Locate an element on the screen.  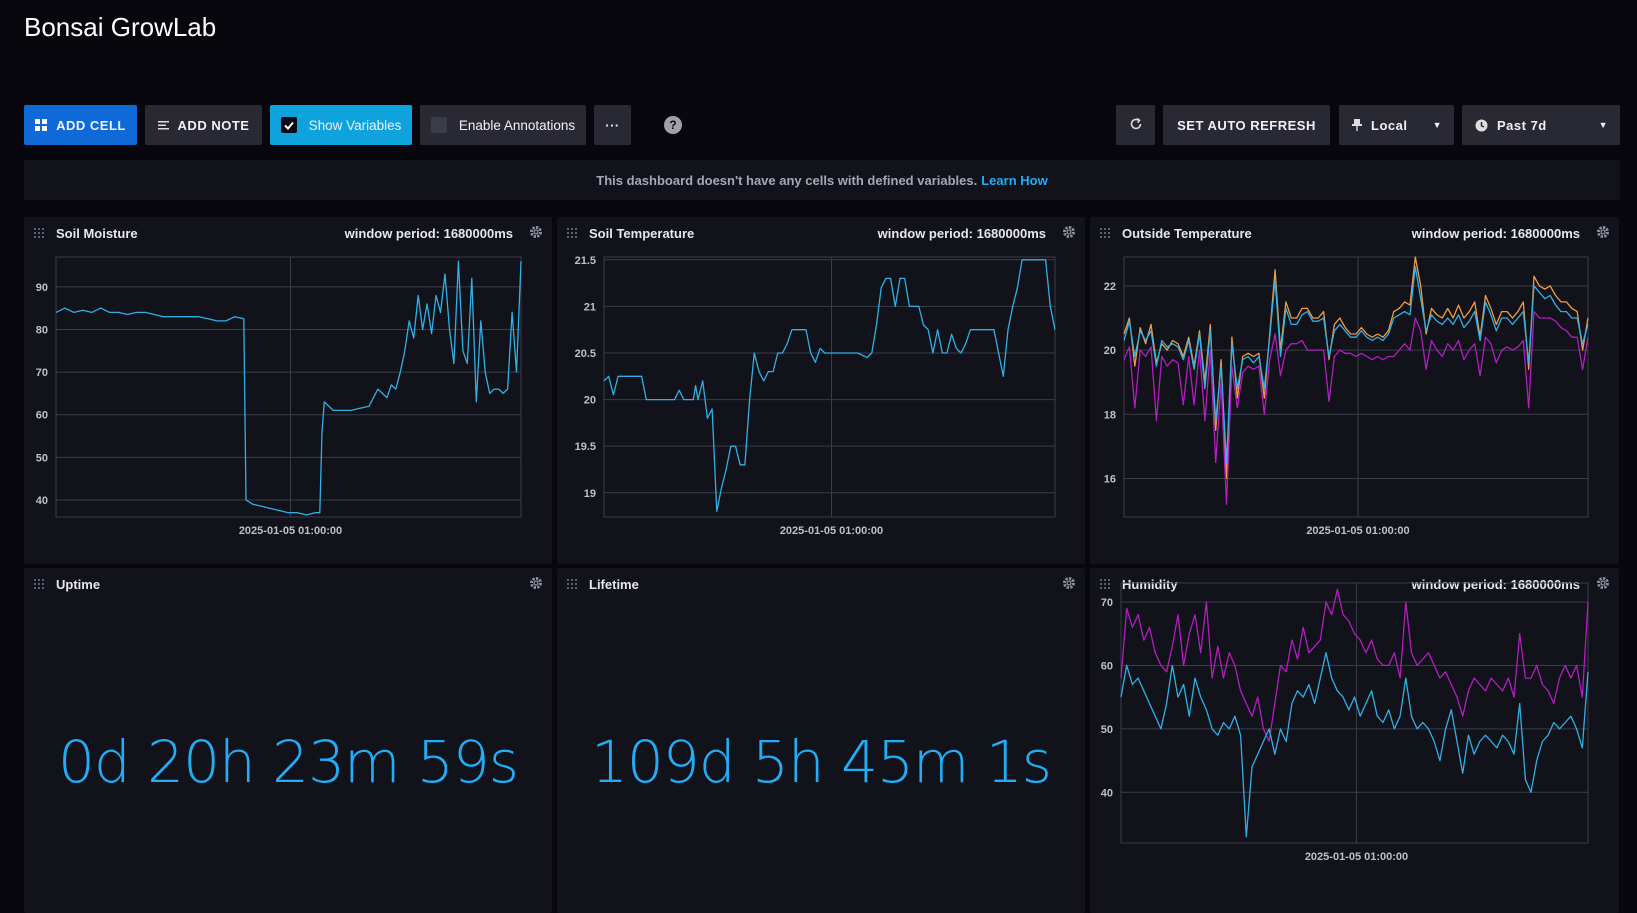
enable-annotations-label: Enable Annotations is located at coordinates (517, 125).